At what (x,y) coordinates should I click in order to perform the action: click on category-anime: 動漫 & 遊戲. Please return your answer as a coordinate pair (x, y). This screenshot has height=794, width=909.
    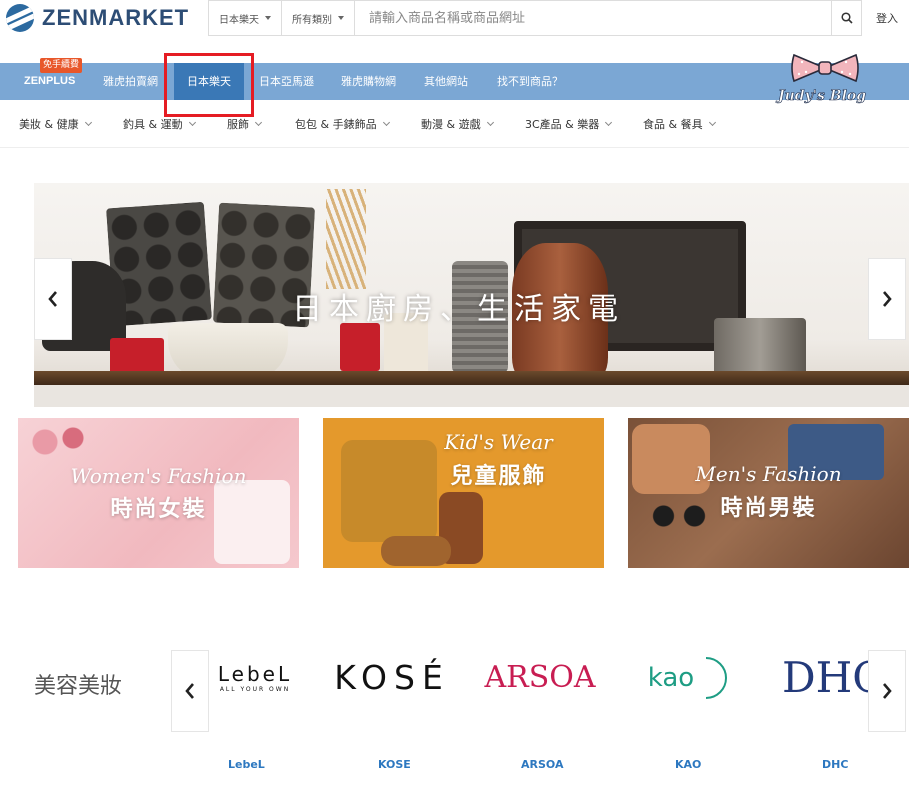
    Looking at the image, I should click on (457, 124).